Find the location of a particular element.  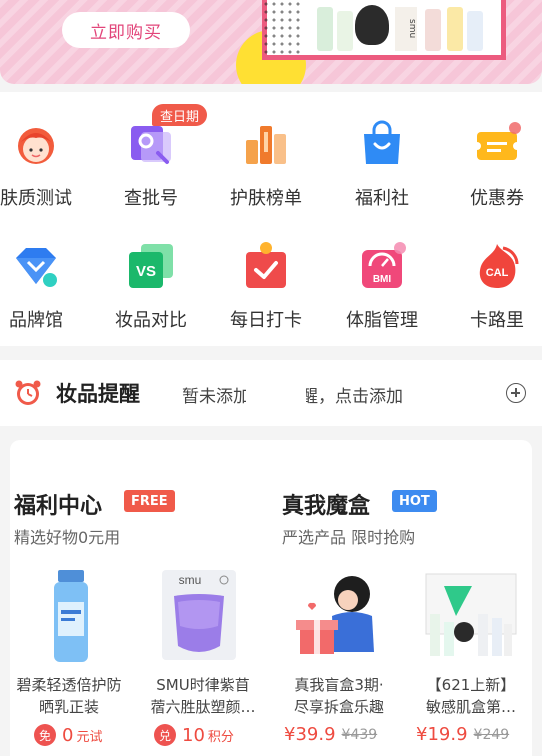

product-jar-icon is located at coordinates (372, 25).